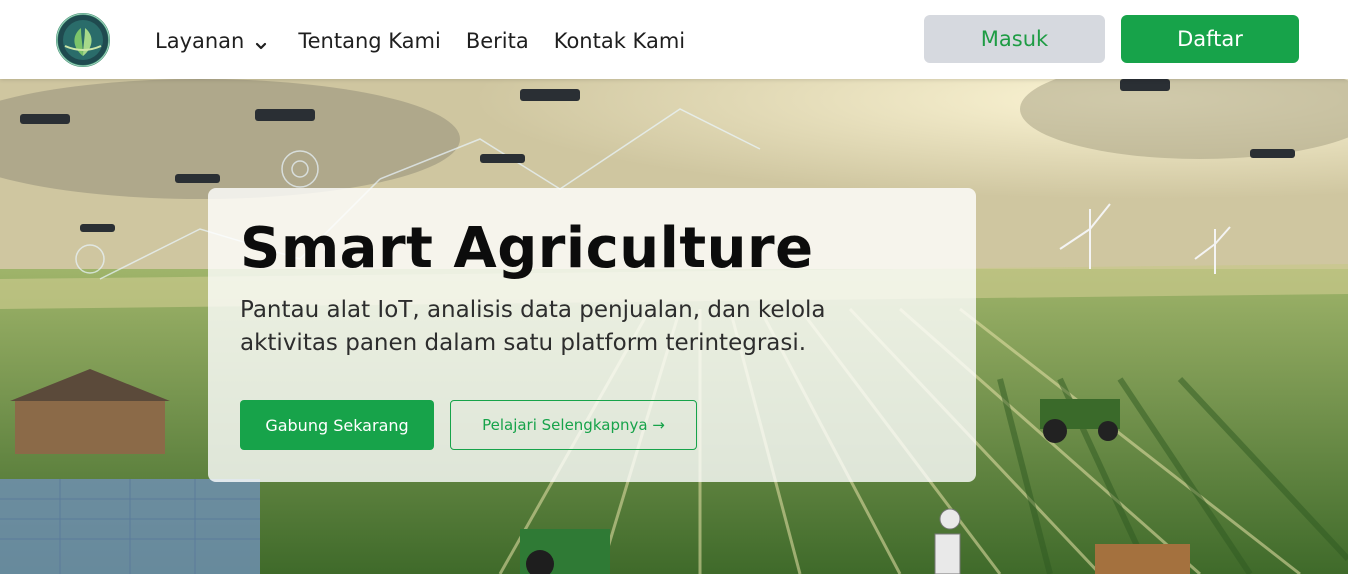 Image resolution: width=1348 pixels, height=574 pixels. Describe the element at coordinates (200, 41) in the screenshot. I see `nav-item-label: Layanan` at that location.